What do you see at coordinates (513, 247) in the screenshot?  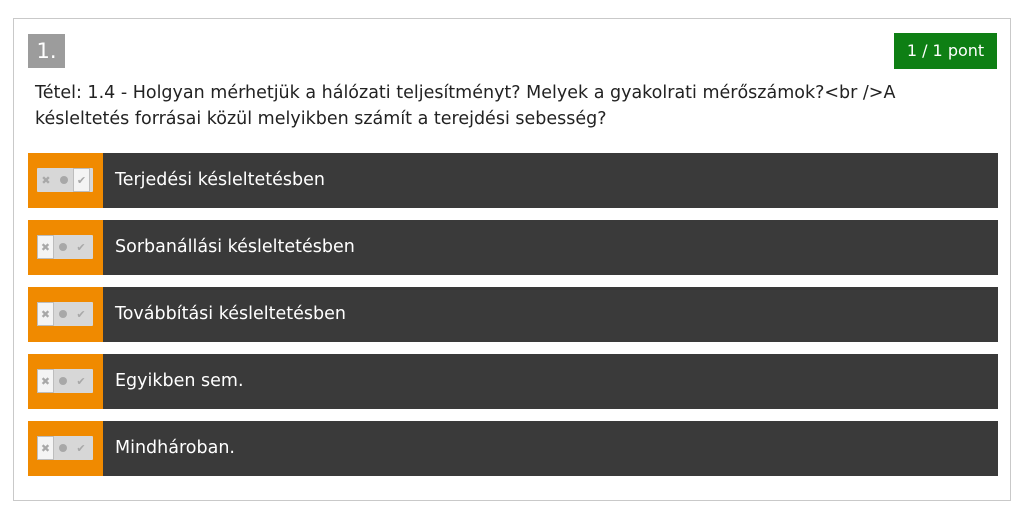 I see `answer-option: ✖ ✔ Sorbanállási késleltetésben` at bounding box center [513, 247].